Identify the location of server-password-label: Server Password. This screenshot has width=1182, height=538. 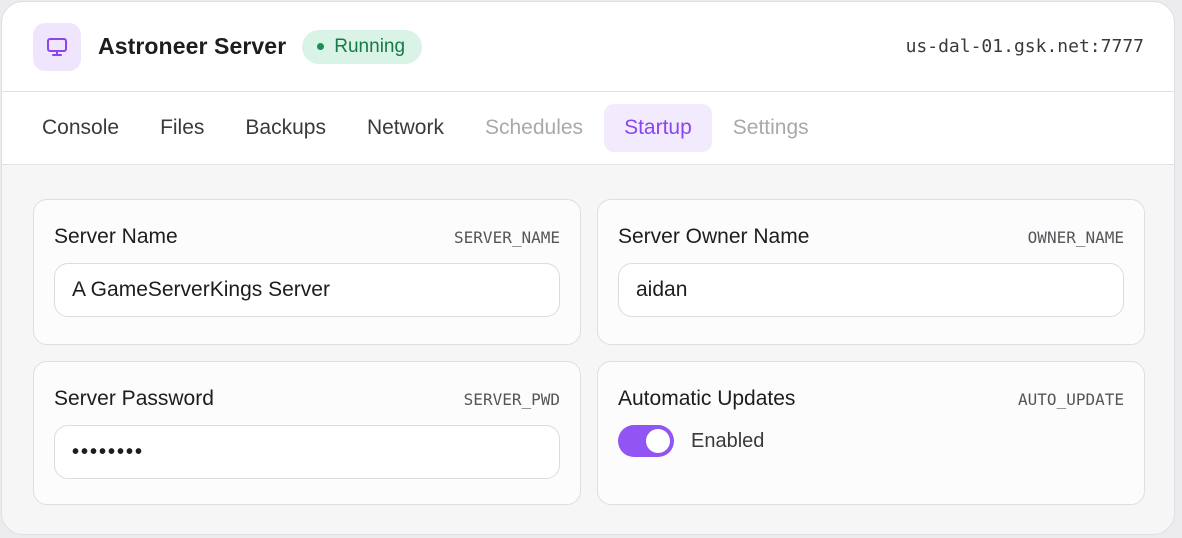
(134, 398).